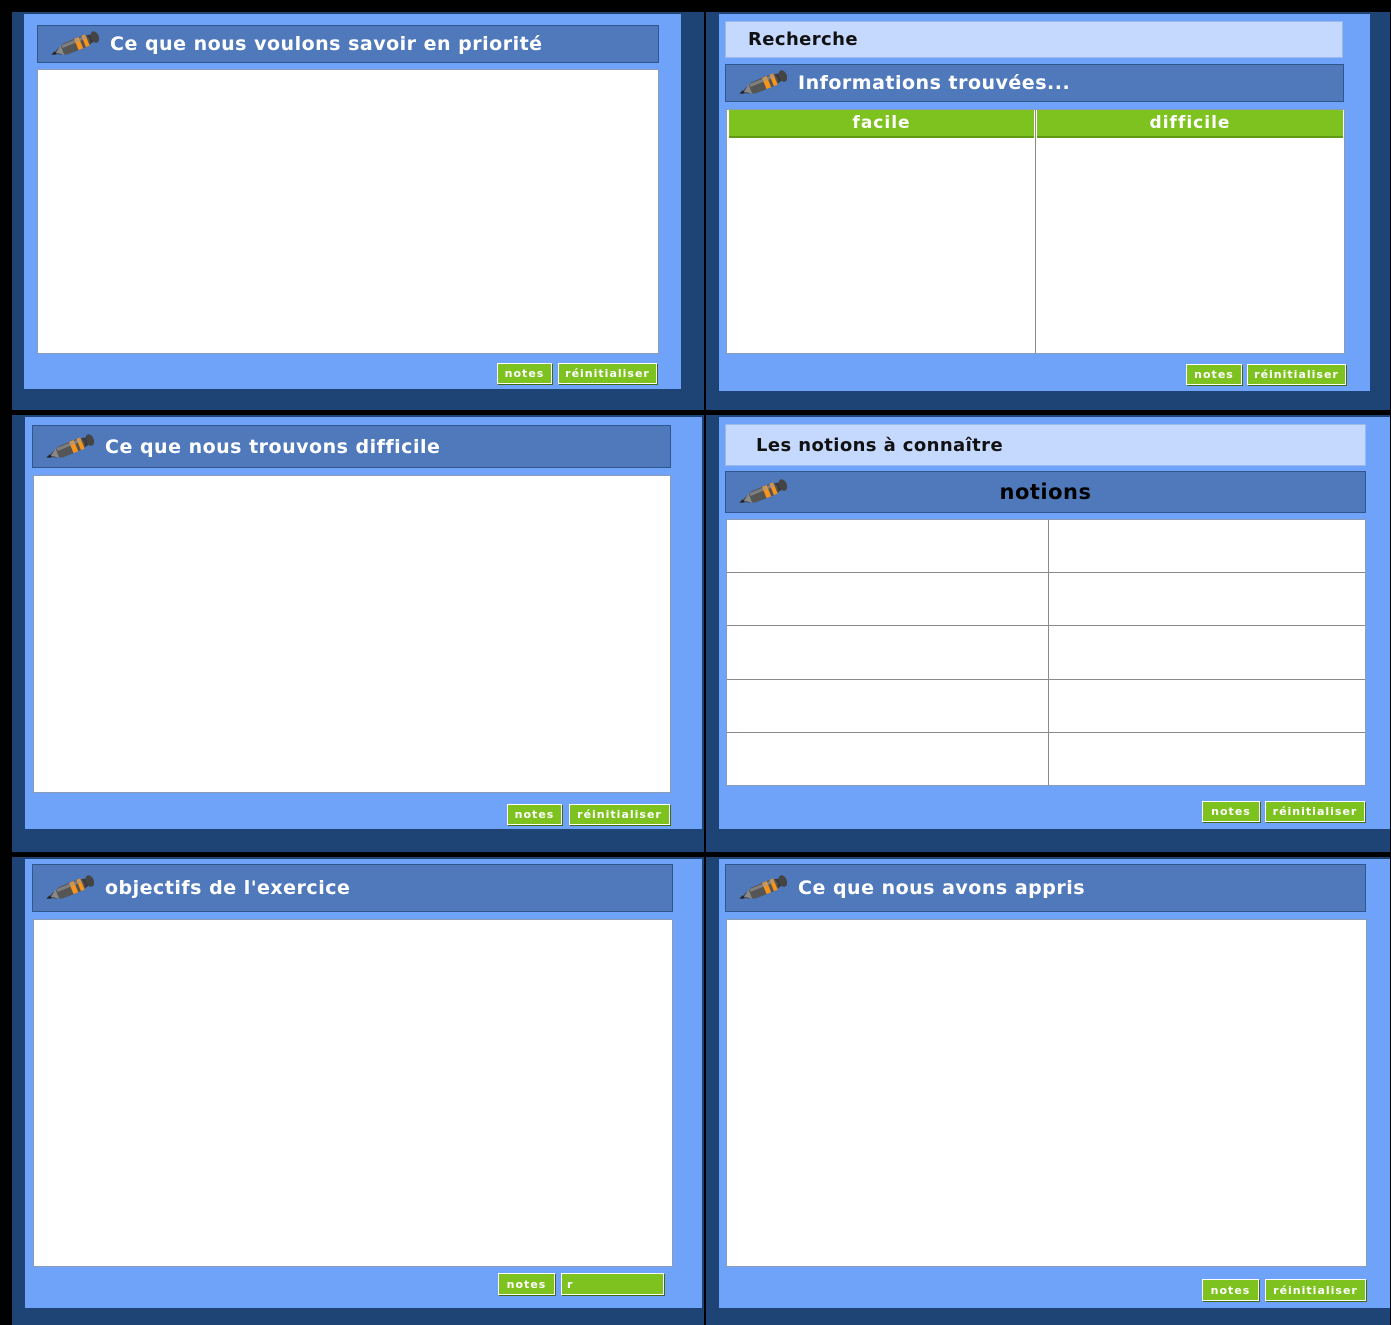  I want to click on reset-button: r, so click(612, 1284).